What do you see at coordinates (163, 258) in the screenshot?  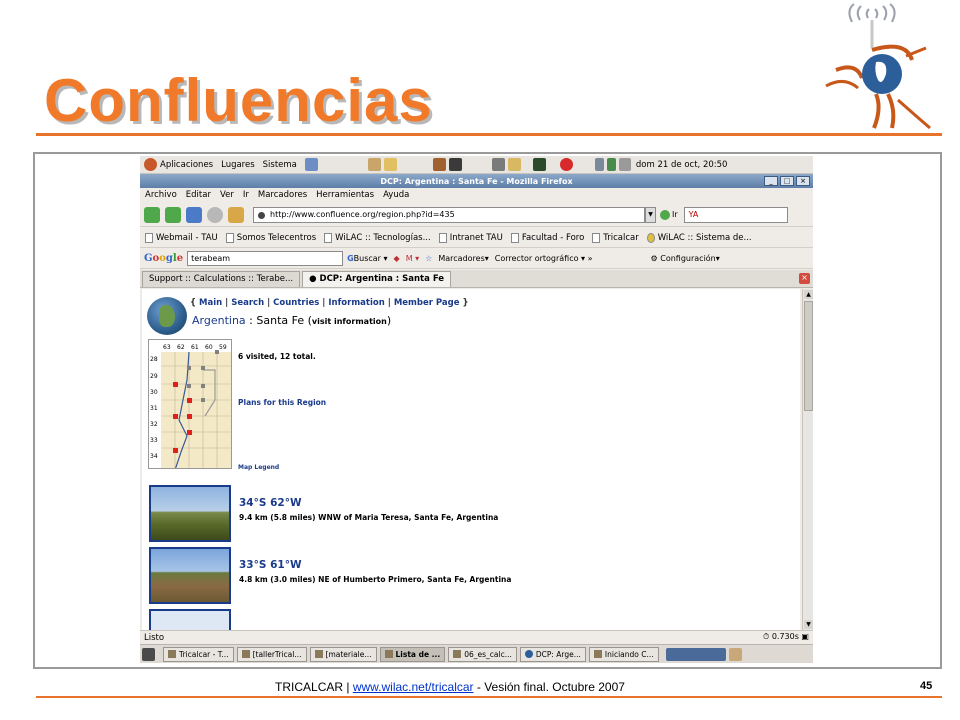 I see `google-logo: Google` at bounding box center [163, 258].